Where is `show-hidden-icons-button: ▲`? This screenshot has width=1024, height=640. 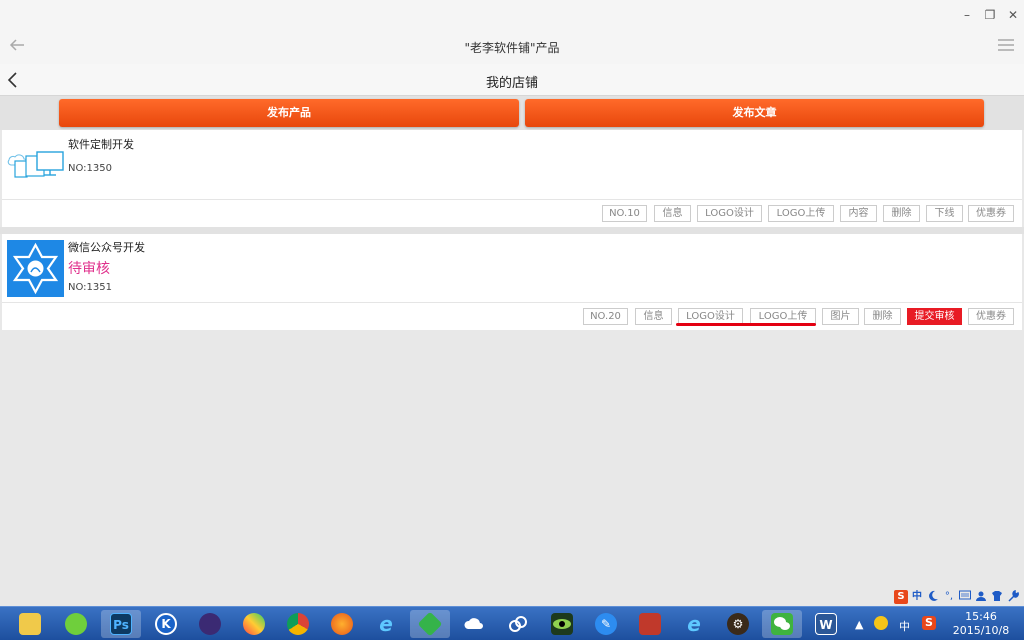
show-hidden-icons-button: ▲ is located at coordinates (859, 624).